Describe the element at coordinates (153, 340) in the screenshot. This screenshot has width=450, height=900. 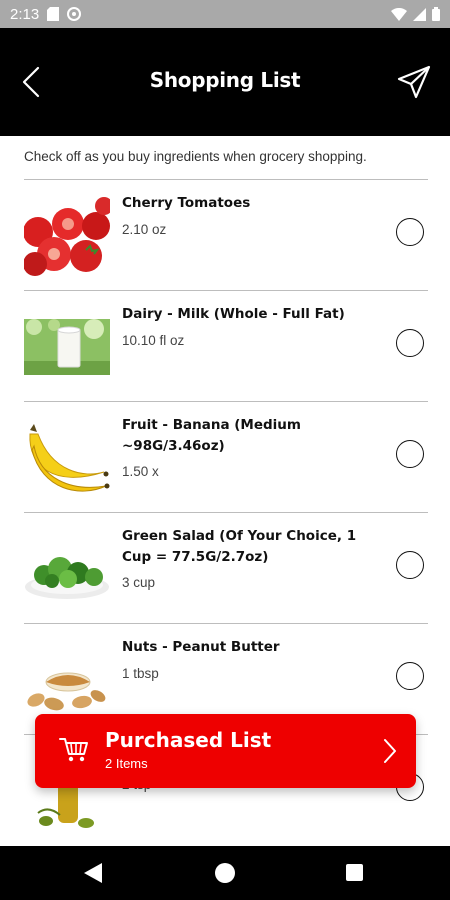
I see `item-quantity: 10.10 fl oz` at that location.